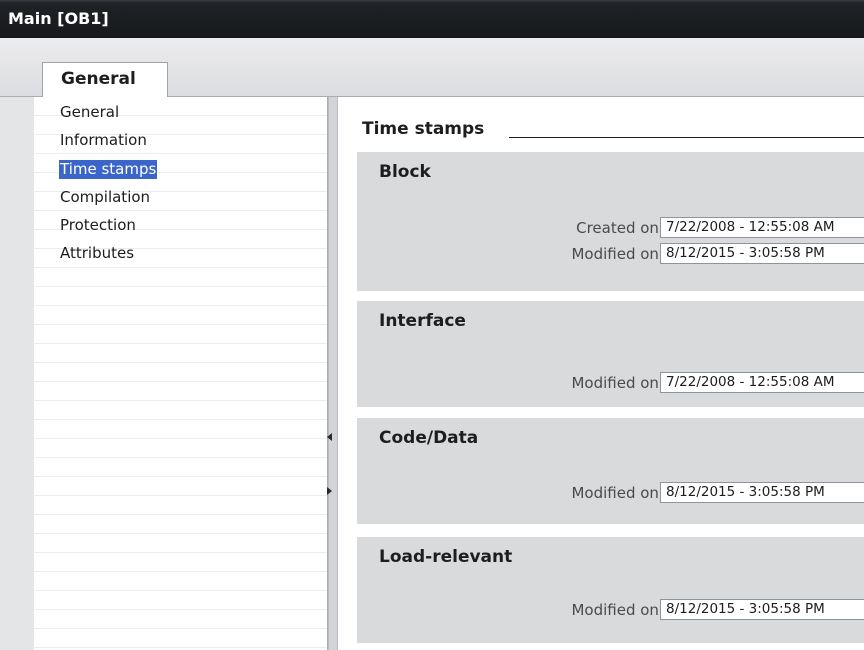 The width and height of the screenshot is (864, 650). I want to click on group-title: Code/Data, so click(429, 438).